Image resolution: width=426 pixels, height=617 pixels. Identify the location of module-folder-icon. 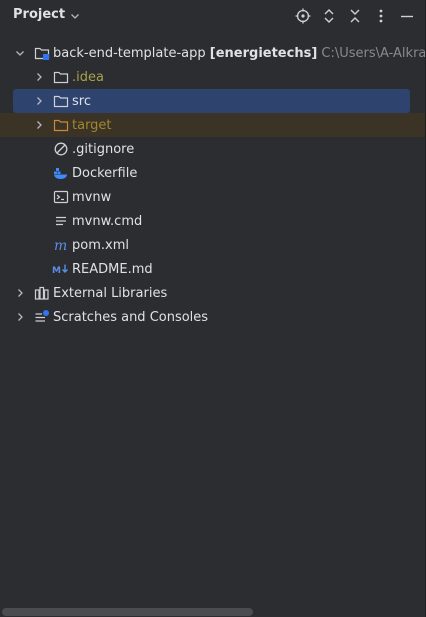
(42, 53).